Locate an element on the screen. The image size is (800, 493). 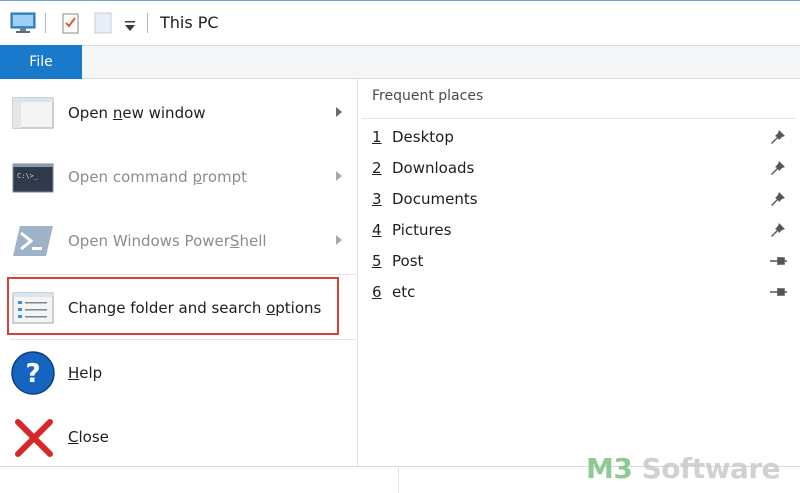
computer-icon is located at coordinates (23, 25).